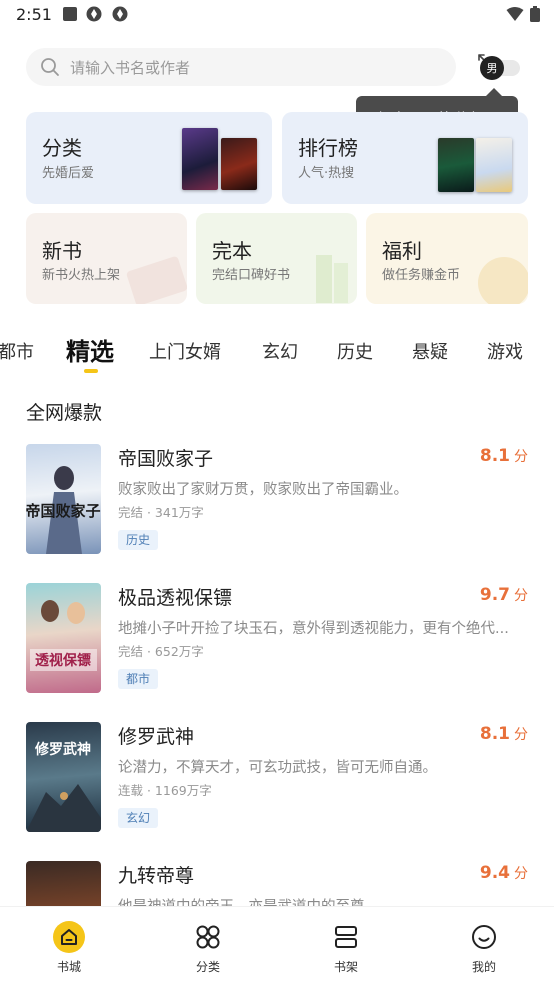  I want to click on coin-decoration, so click(503, 280).